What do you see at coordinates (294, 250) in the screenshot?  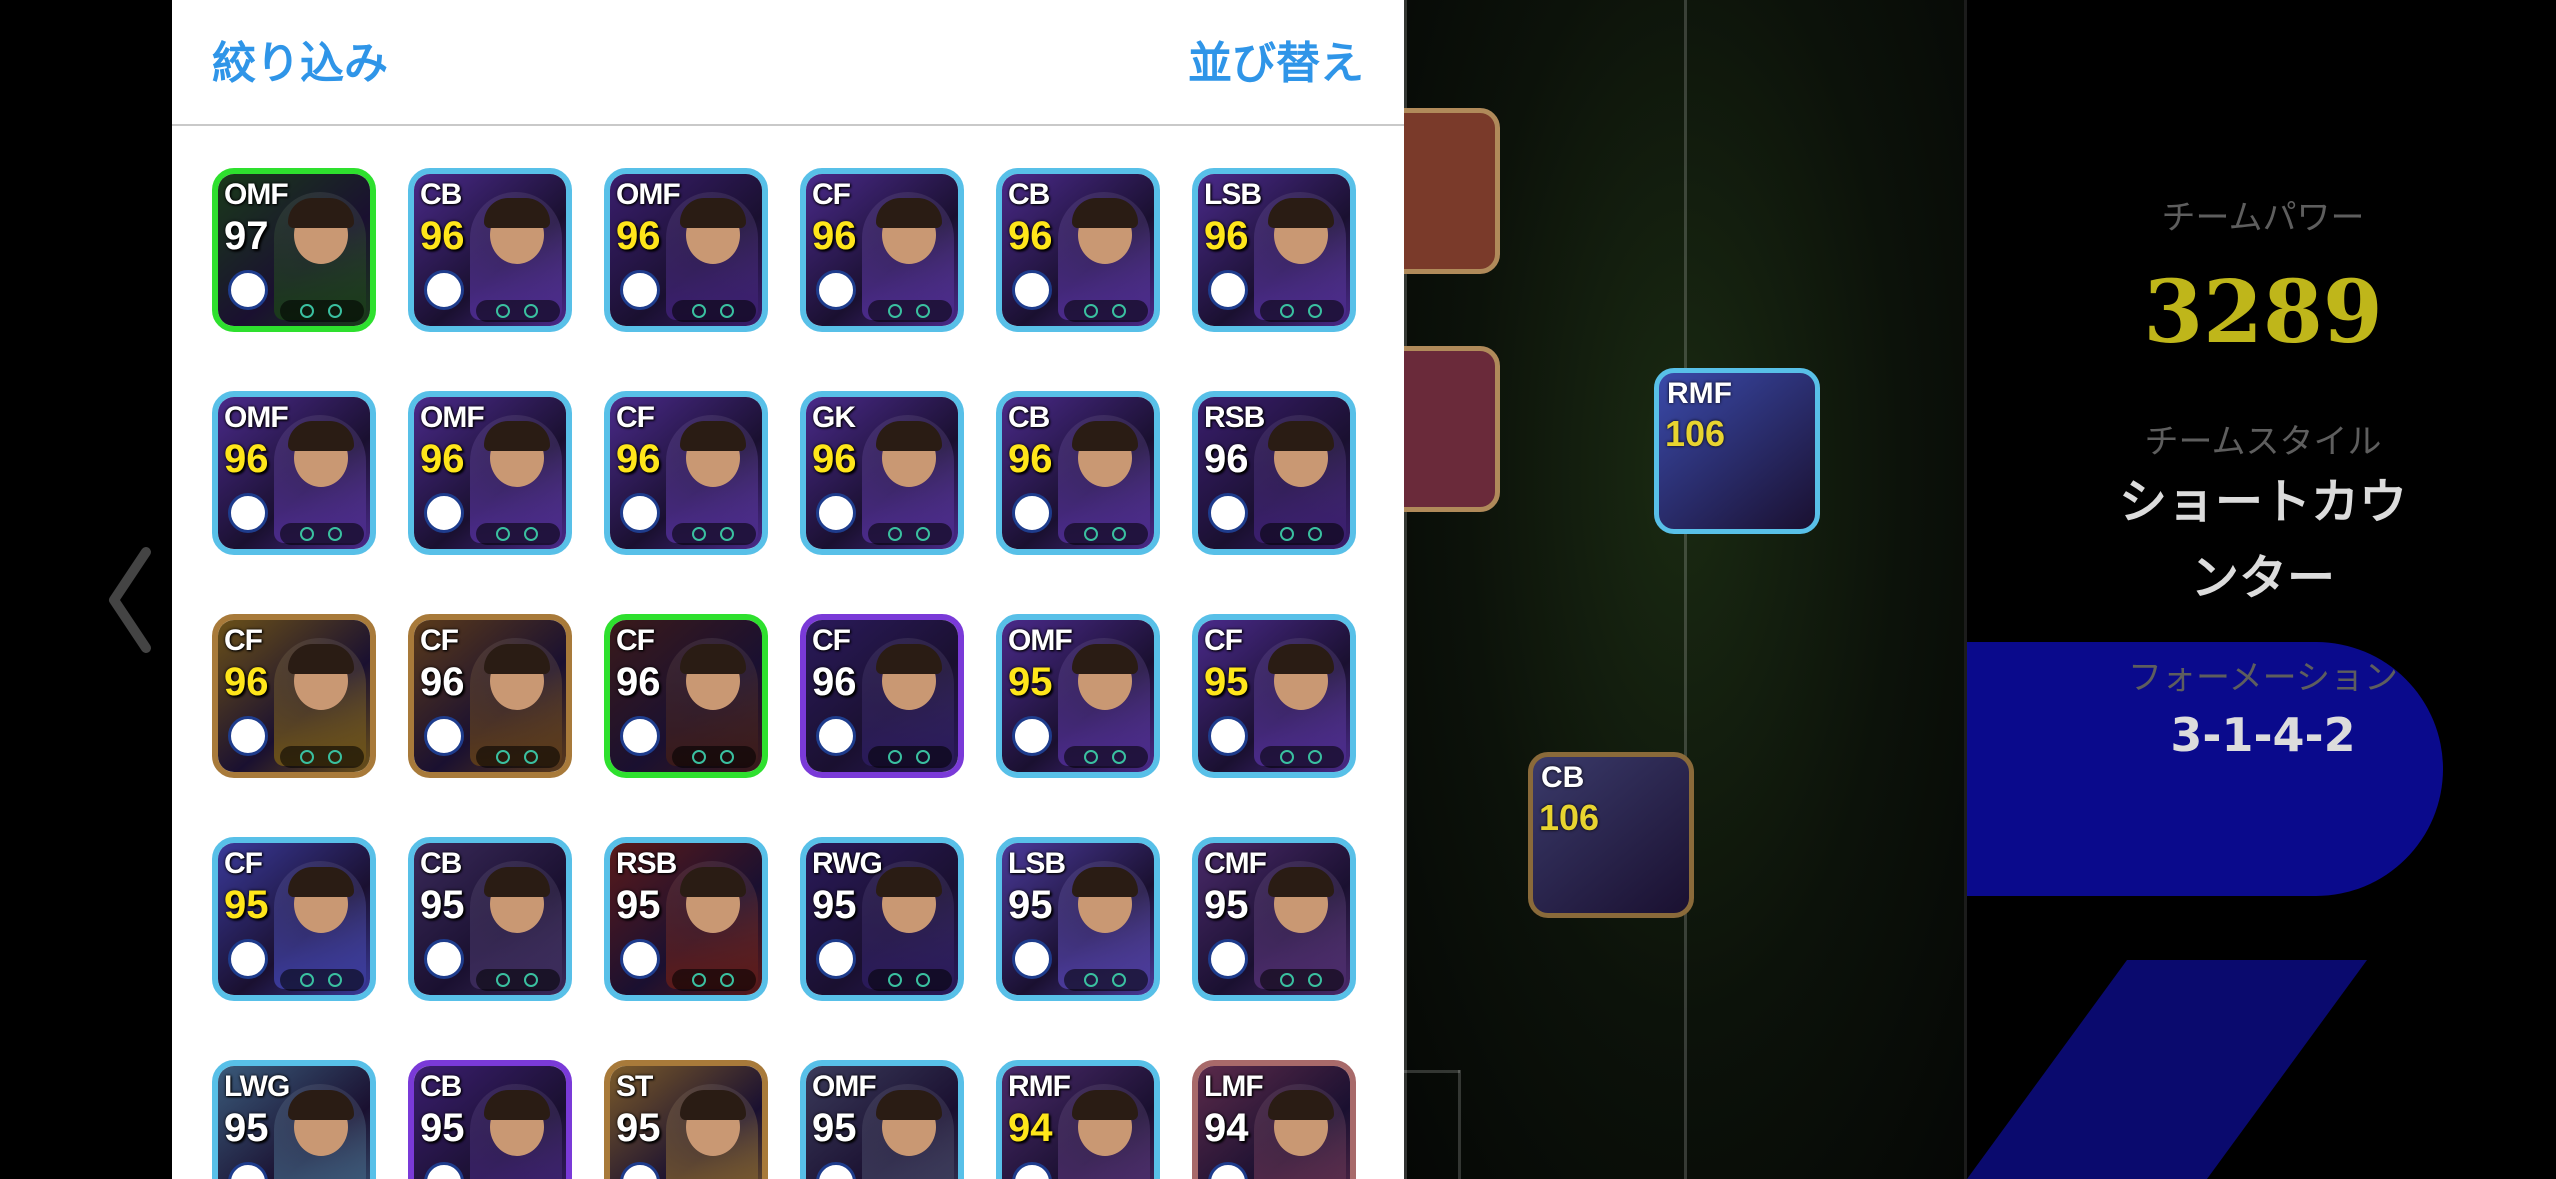 I see `player-card: OMF 97` at bounding box center [294, 250].